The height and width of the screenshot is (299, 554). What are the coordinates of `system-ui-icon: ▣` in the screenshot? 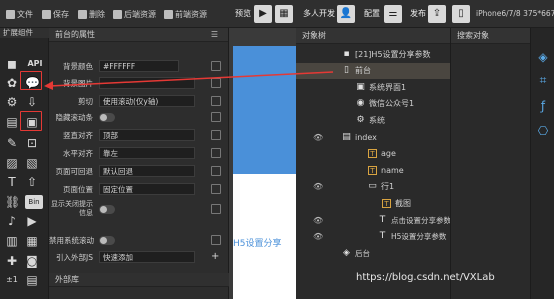 It's located at (360, 86).